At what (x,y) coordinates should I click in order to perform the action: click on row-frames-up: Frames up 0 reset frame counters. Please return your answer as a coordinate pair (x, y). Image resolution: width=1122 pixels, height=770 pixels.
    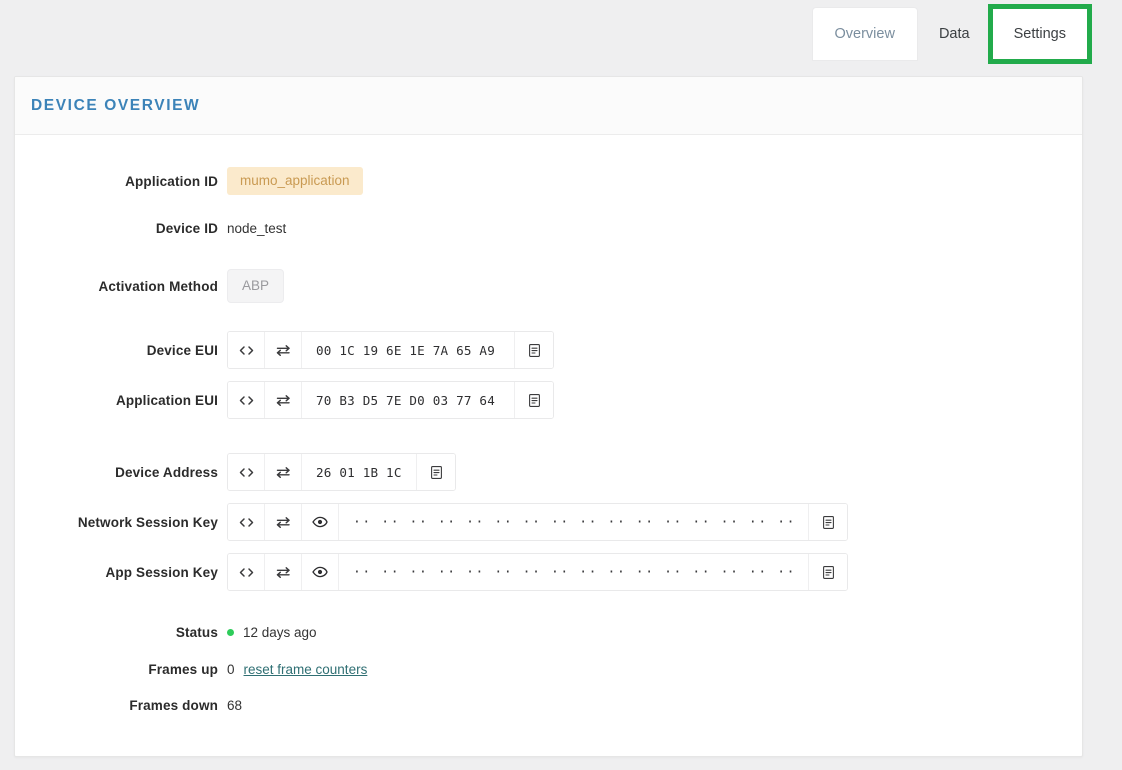
    Looking at the image, I should click on (548, 669).